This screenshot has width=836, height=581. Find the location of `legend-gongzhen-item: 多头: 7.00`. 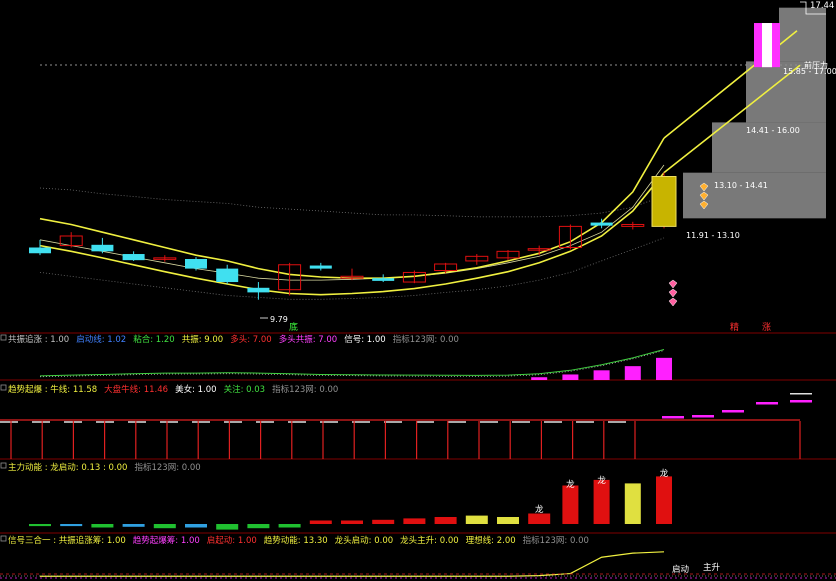

legend-gongzhen-item: 多头: 7.00 is located at coordinates (251, 339).